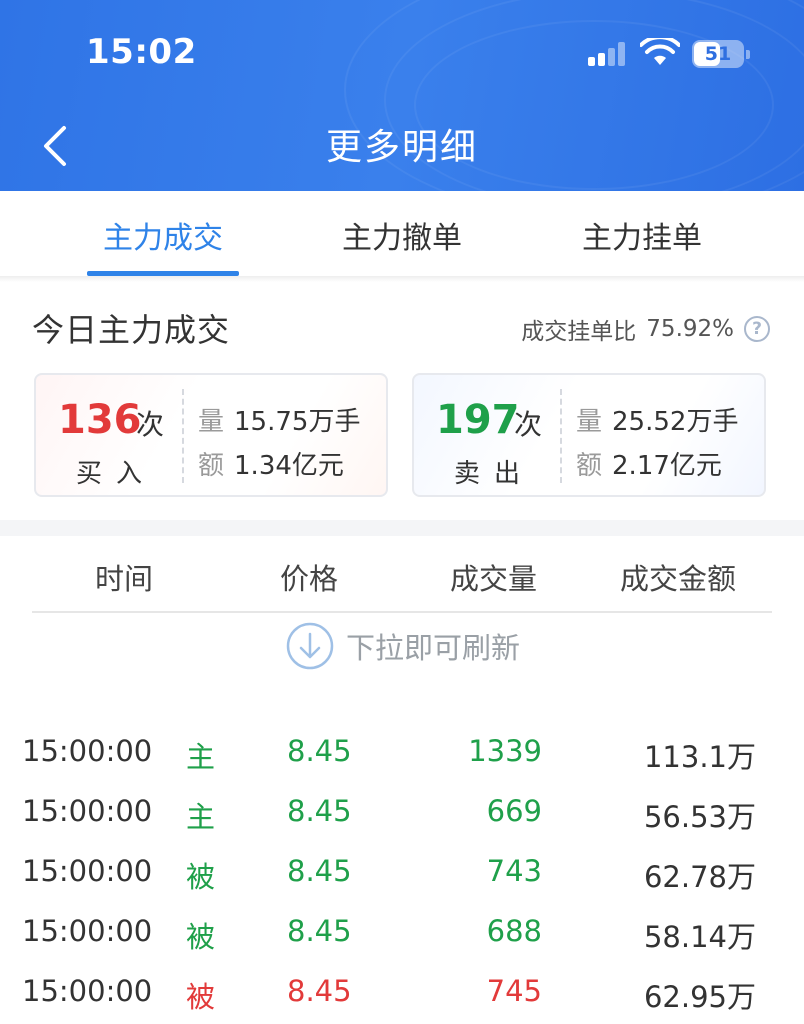  What do you see at coordinates (494, 474) in the screenshot?
I see `sell-label: 卖出` at bounding box center [494, 474].